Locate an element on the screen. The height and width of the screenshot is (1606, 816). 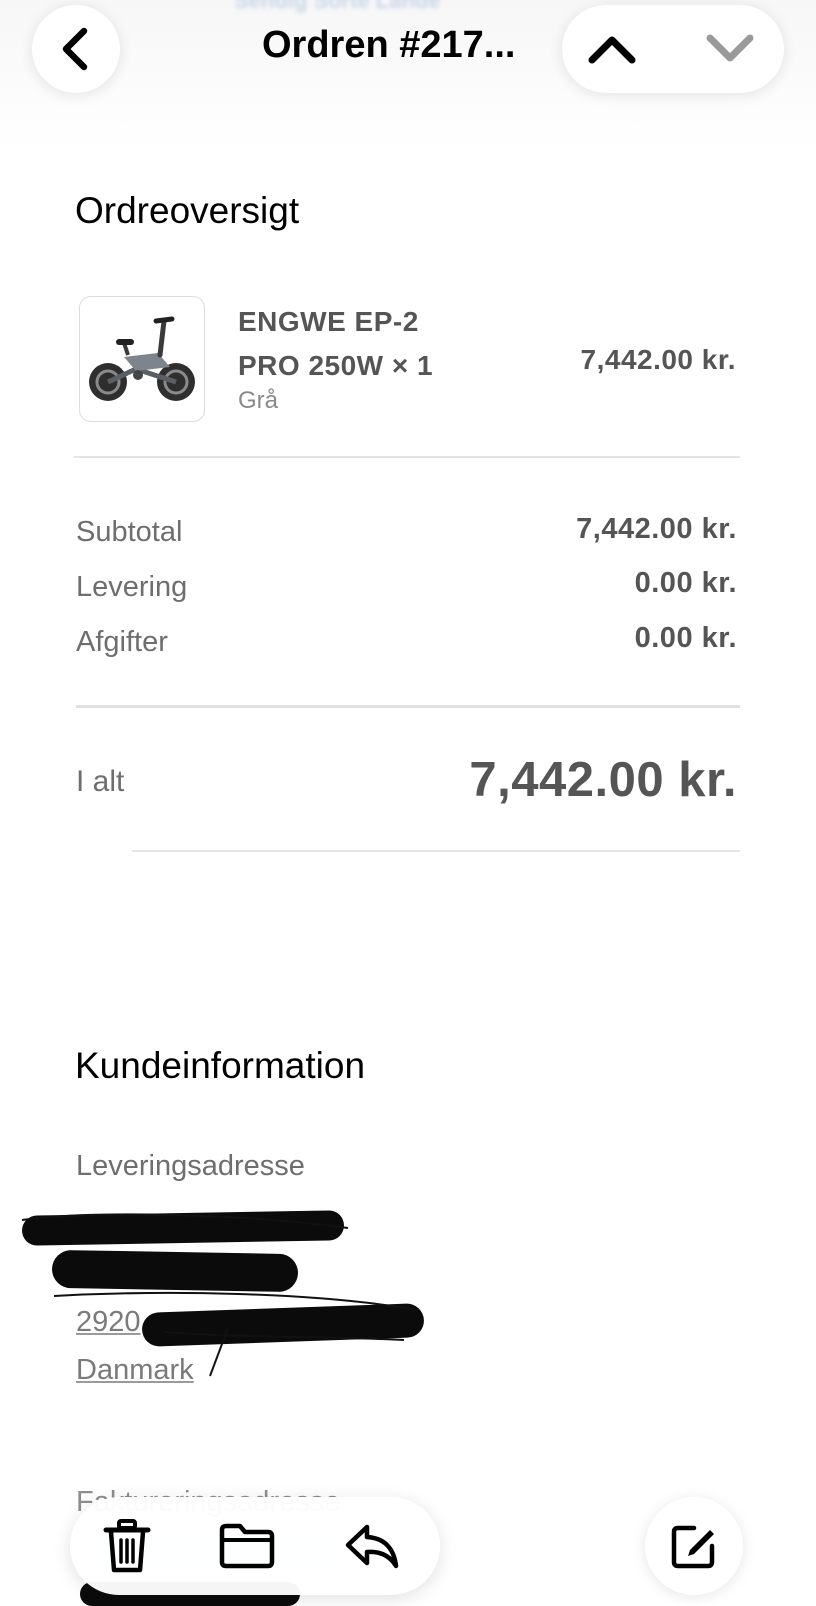
product-name-line2: PRO 250W × 1 is located at coordinates (336, 365).